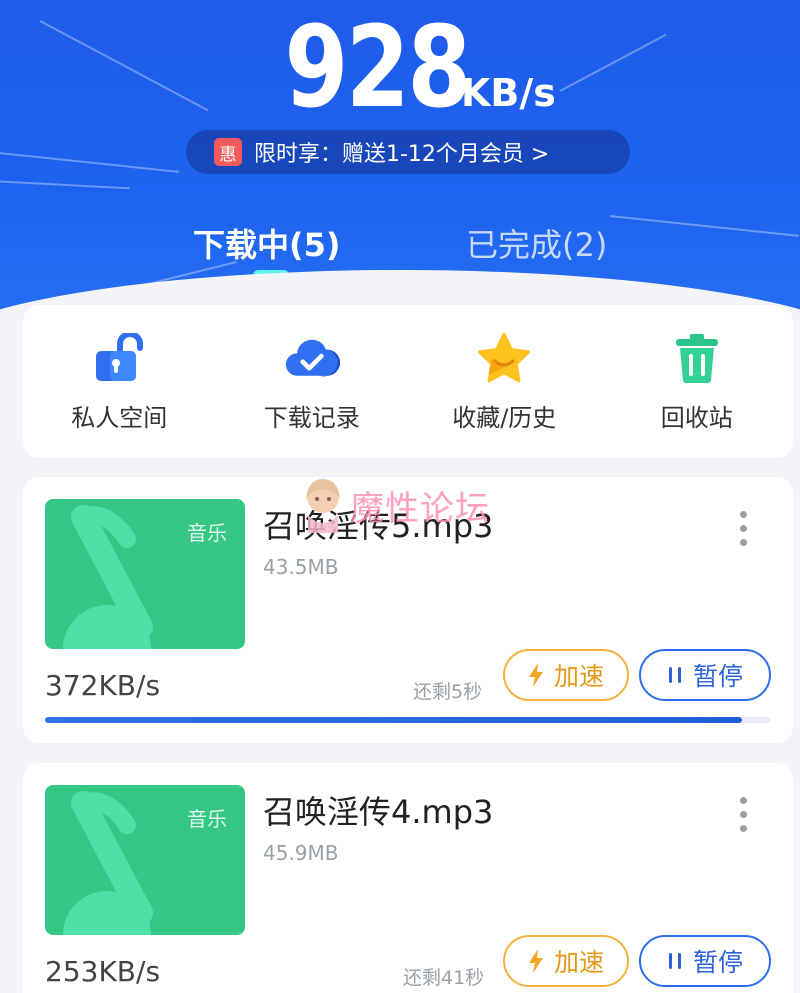 The width and height of the screenshot is (800, 993). I want to click on tab-completed: 已完成(2), so click(536, 243).